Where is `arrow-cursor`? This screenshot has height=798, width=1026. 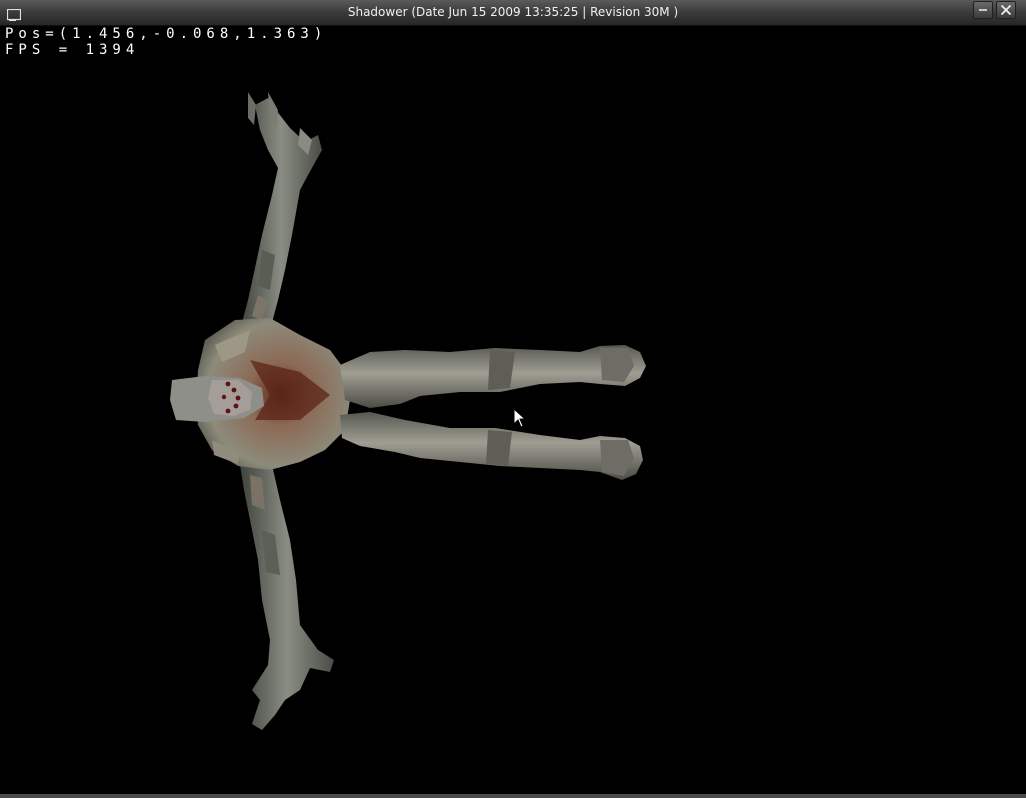 arrow-cursor is located at coordinates (520, 418).